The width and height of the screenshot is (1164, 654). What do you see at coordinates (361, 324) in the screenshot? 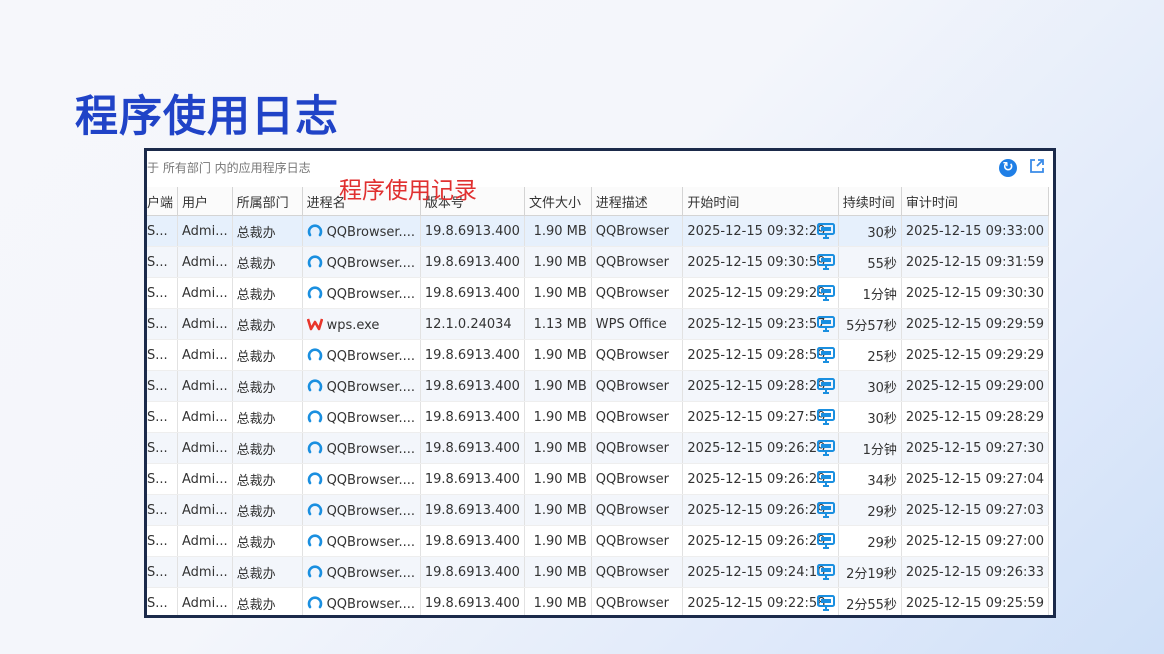
I see `cell-process: wps.exe` at bounding box center [361, 324].